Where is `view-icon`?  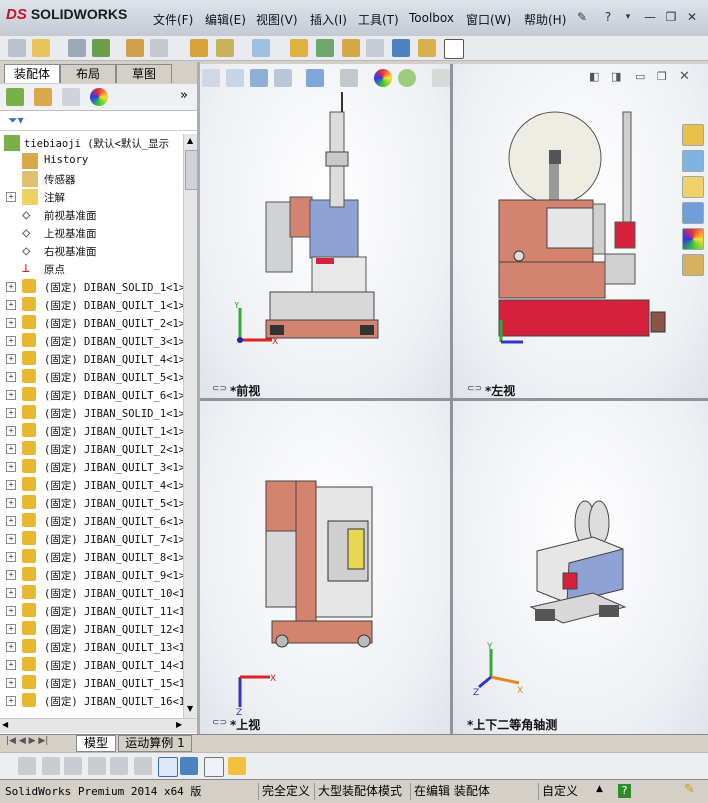 view-icon is located at coordinates (454, 49).